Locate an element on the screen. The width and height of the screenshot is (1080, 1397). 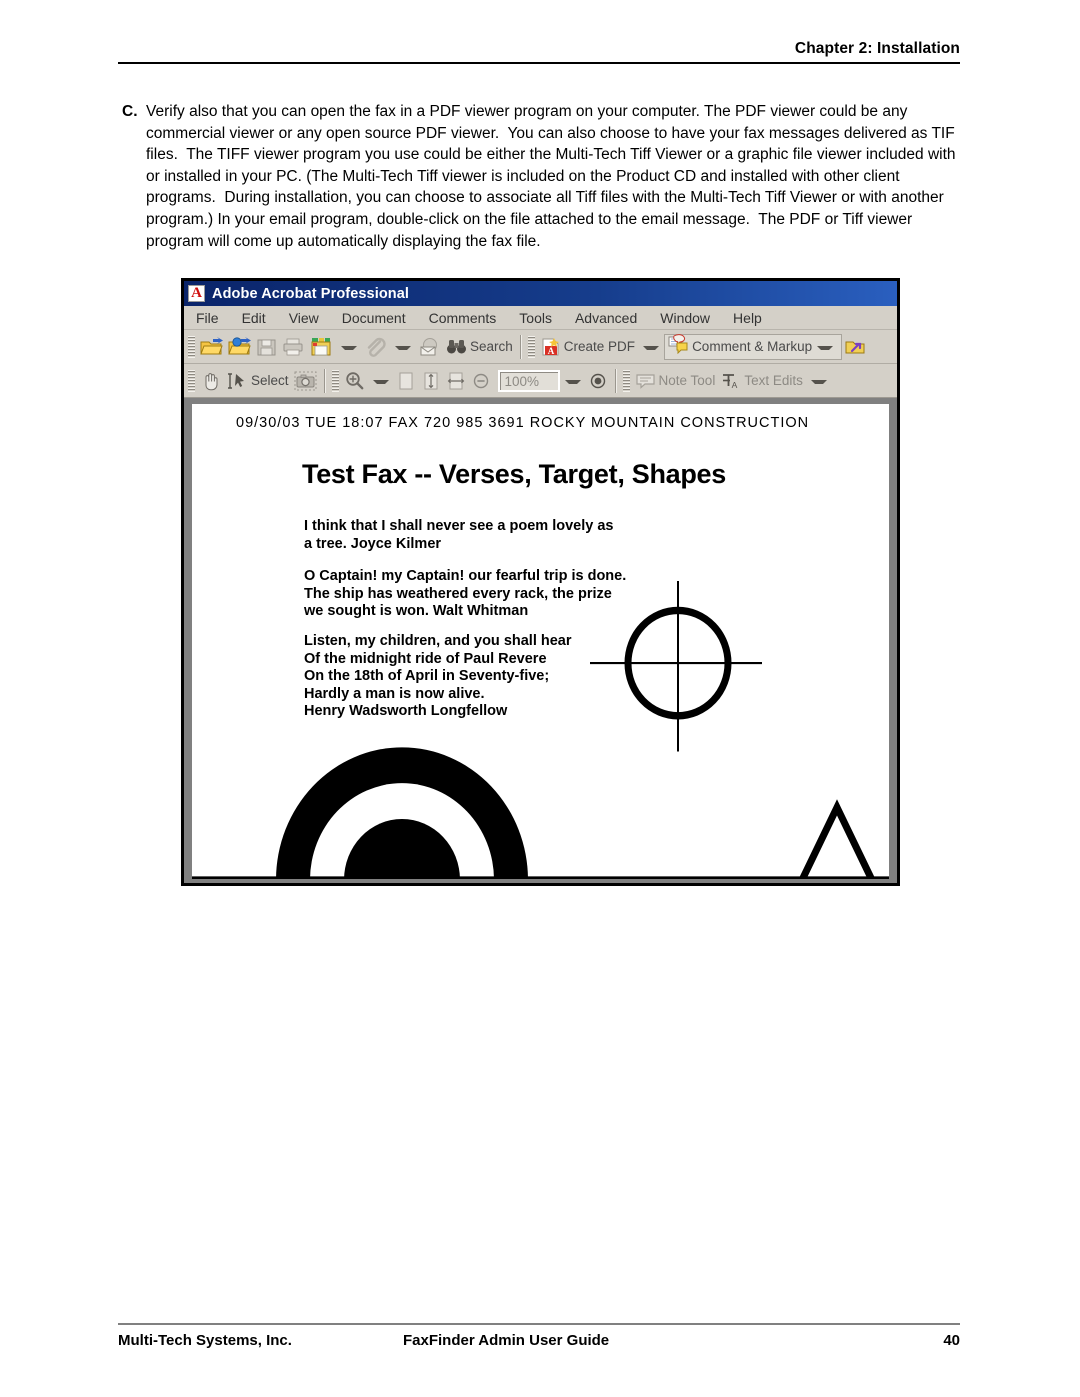
binoculars-icon is located at coordinates (456, 347).